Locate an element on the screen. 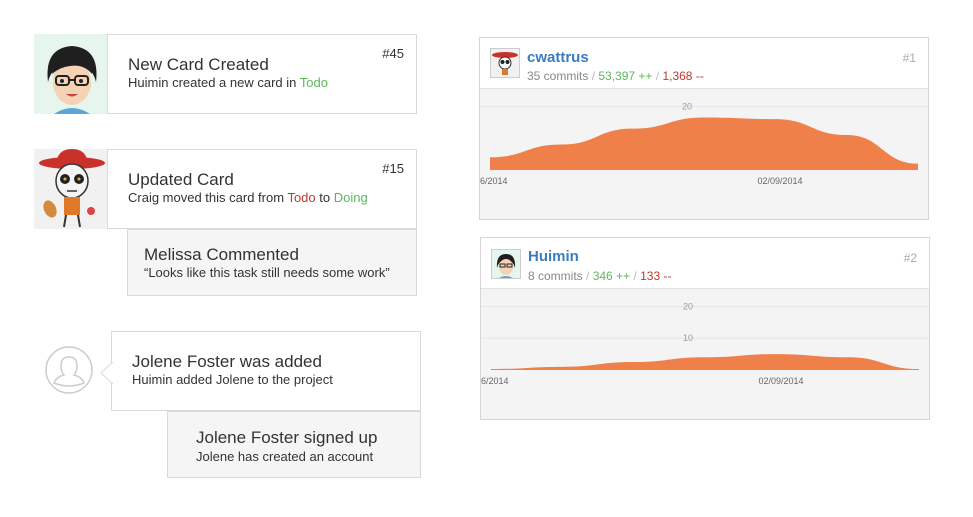 This screenshot has width=973, height=517. contributor-stats: 8 commits / 346 ++ / 133 -- is located at coordinates (599, 276).